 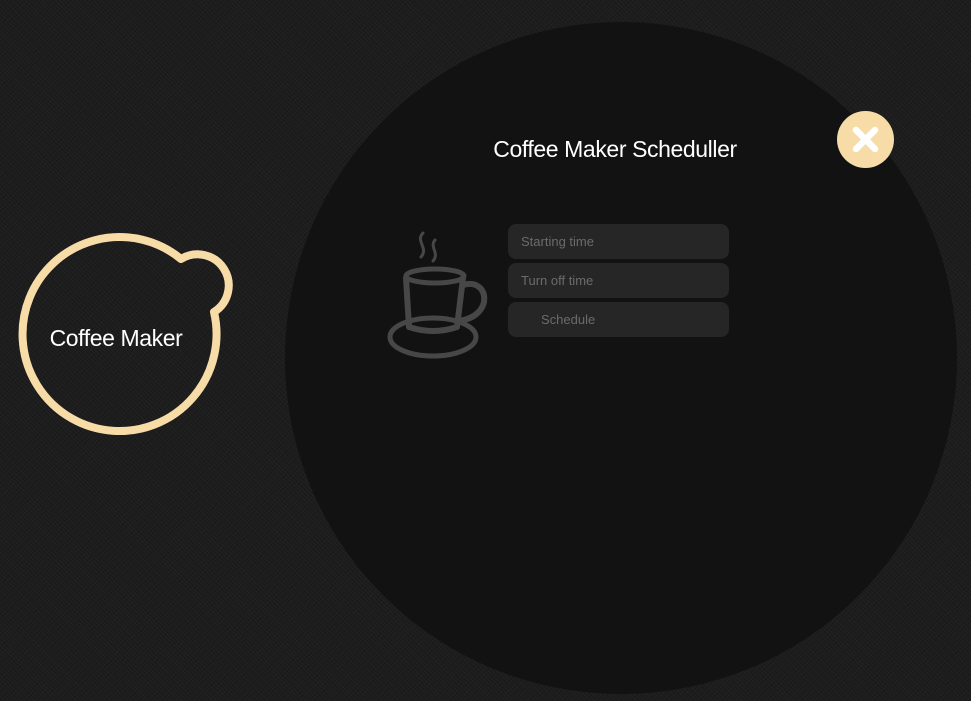 I want to click on close-icon, so click(x=865, y=139).